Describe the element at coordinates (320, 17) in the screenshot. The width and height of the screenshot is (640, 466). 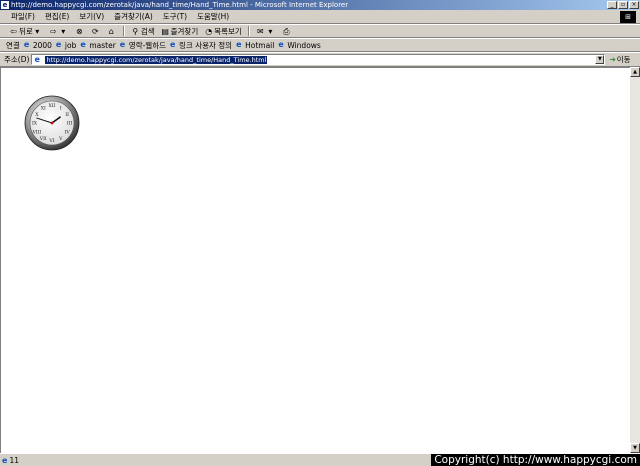
I see `menu-bar: 파일(F) 편집(E) 보기(V) 즐겨찾기(A) 도구(T) 도움말(H) ⊞` at that location.